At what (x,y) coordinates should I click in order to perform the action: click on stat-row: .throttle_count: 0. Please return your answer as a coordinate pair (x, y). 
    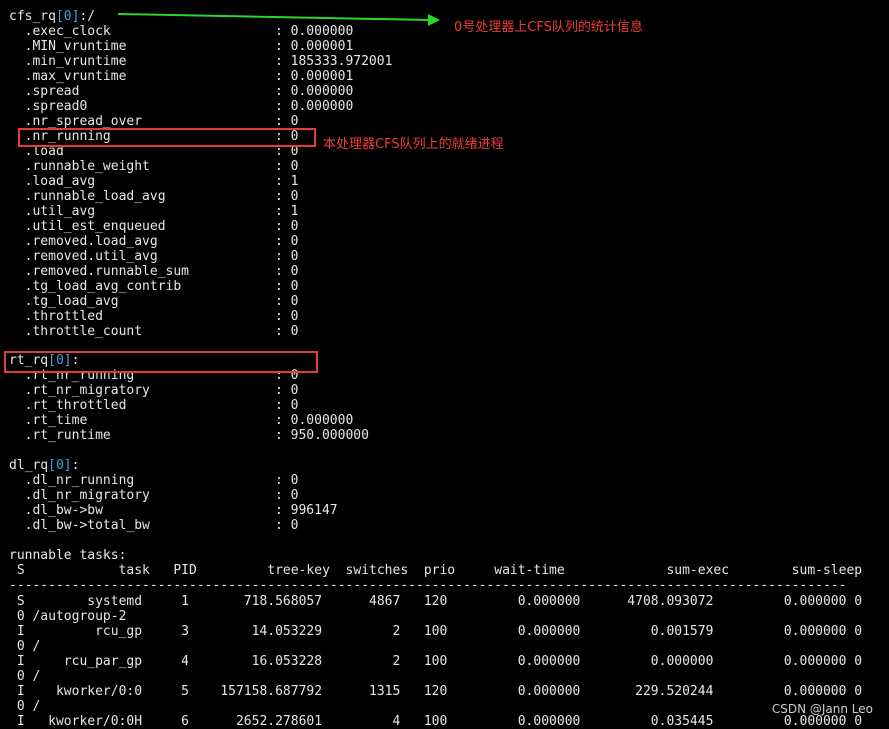
    Looking at the image, I should click on (154, 331).